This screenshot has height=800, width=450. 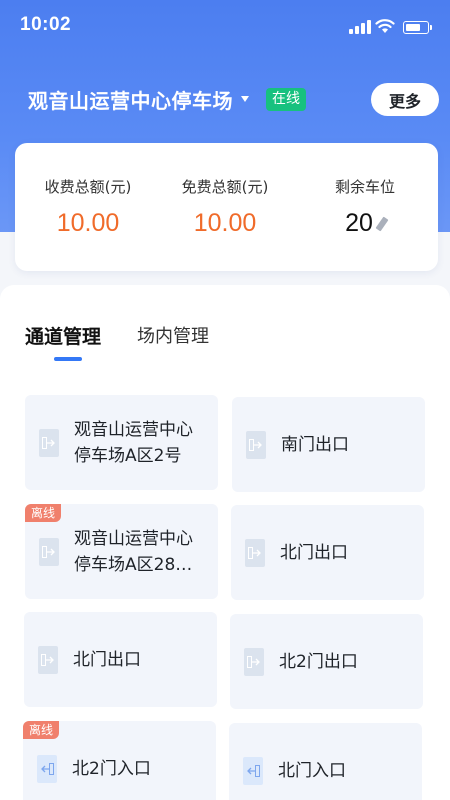 I want to click on wifi-icon, so click(x=385, y=26).